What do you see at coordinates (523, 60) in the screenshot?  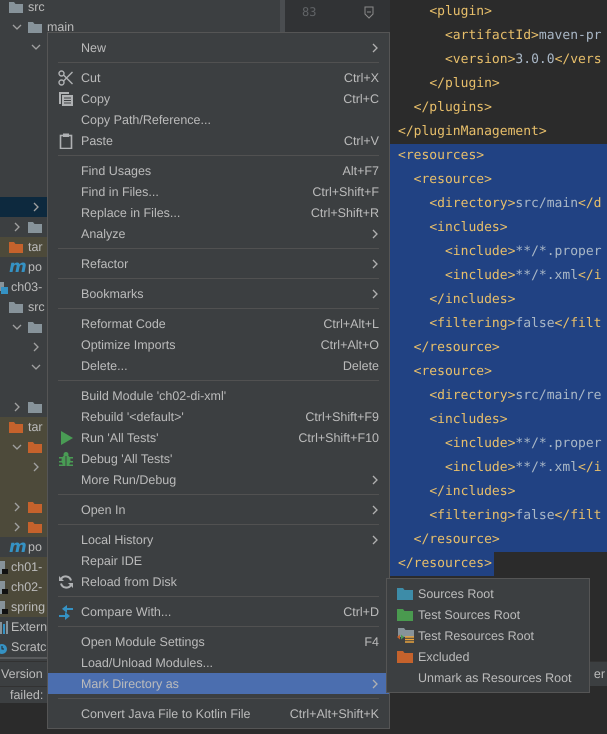 I see `code-line: <version>3.0.0</vers` at bounding box center [523, 60].